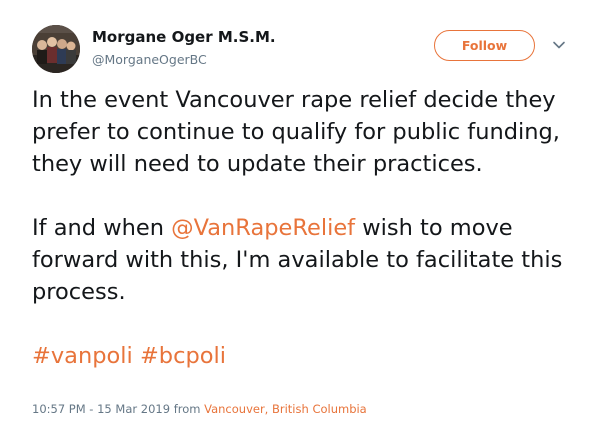  What do you see at coordinates (102, 228) in the screenshot?
I see `tweet-paragraph-2-lead: If and when` at bounding box center [102, 228].